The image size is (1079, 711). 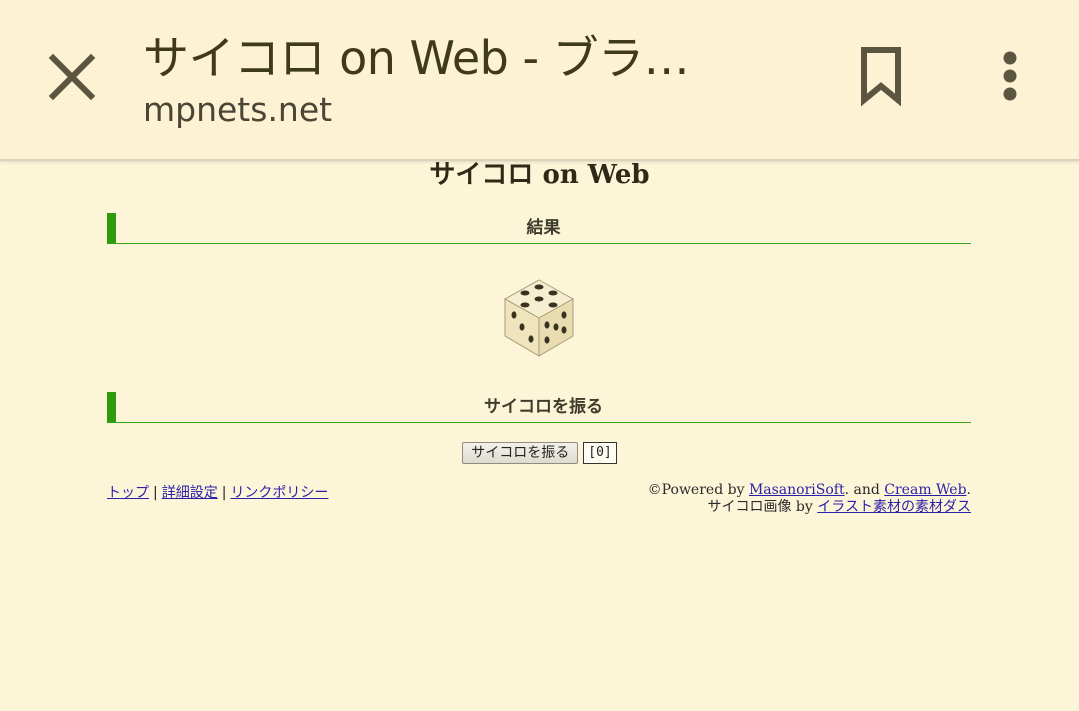 What do you see at coordinates (539, 175) in the screenshot?
I see `site-heading: サイコロ on Web` at bounding box center [539, 175].